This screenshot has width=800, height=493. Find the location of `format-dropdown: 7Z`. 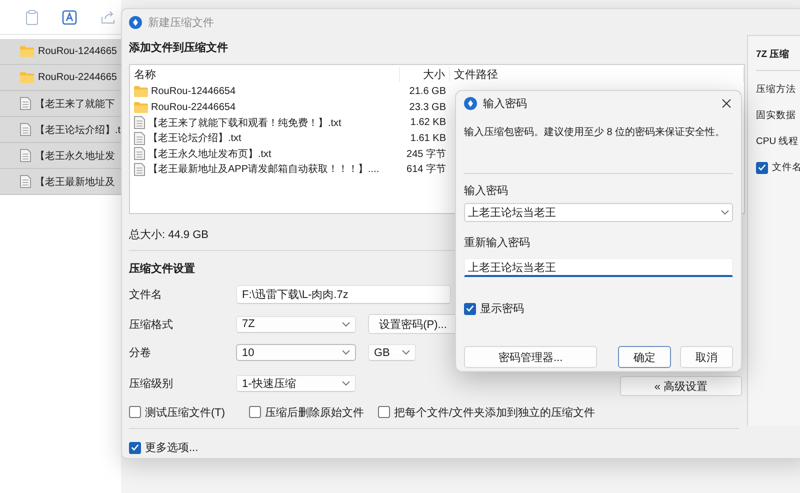

format-dropdown: 7Z is located at coordinates (296, 324).